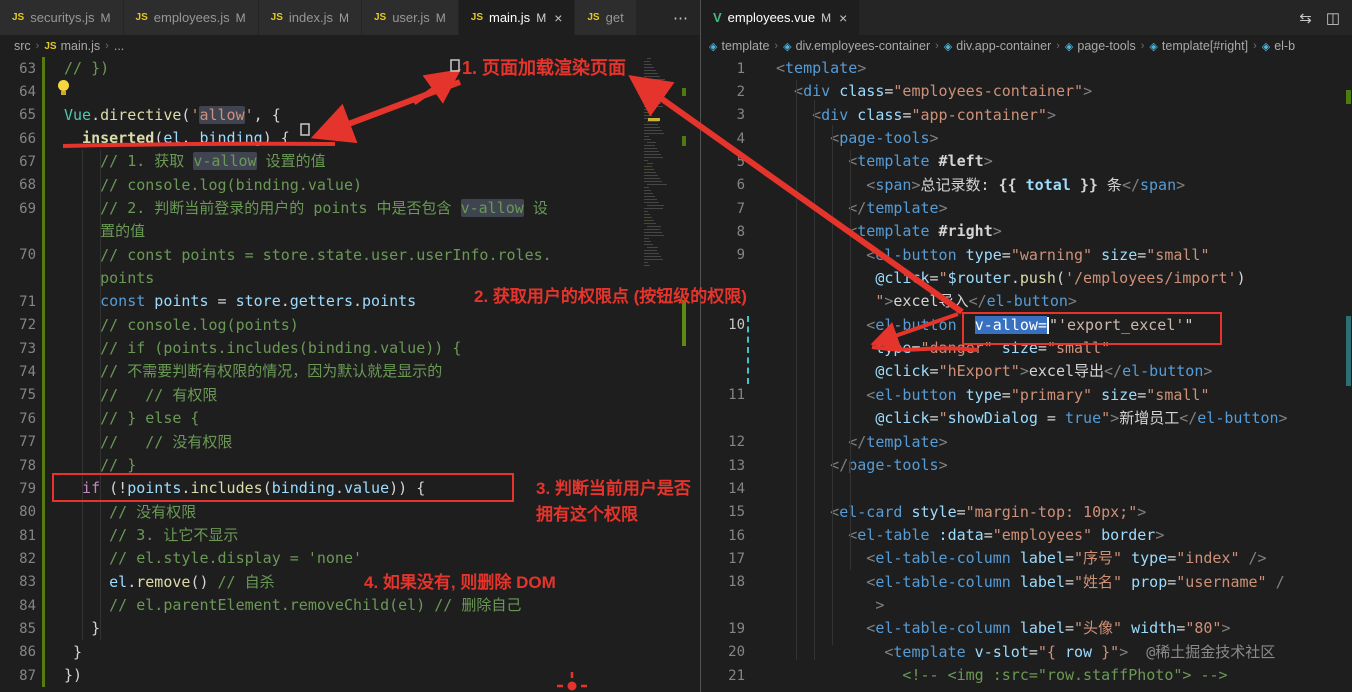 Image resolution: width=1352 pixels, height=692 pixels. What do you see at coordinates (1026, 161) in the screenshot?
I see `code-line-5: 5 <template #left>` at bounding box center [1026, 161].